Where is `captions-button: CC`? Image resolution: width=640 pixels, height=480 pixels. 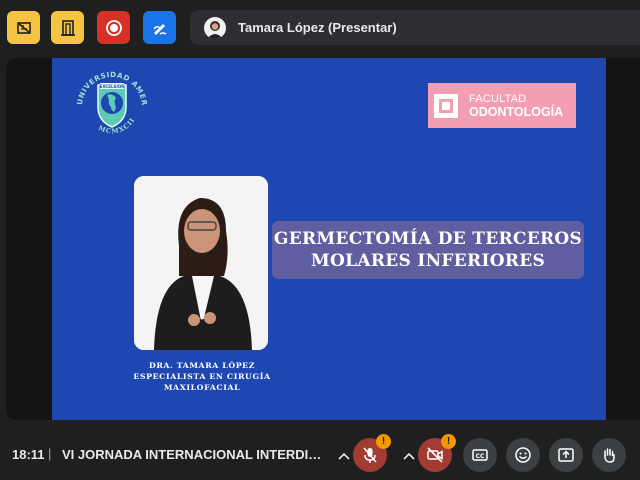 captions-button: CC is located at coordinates (480, 455).